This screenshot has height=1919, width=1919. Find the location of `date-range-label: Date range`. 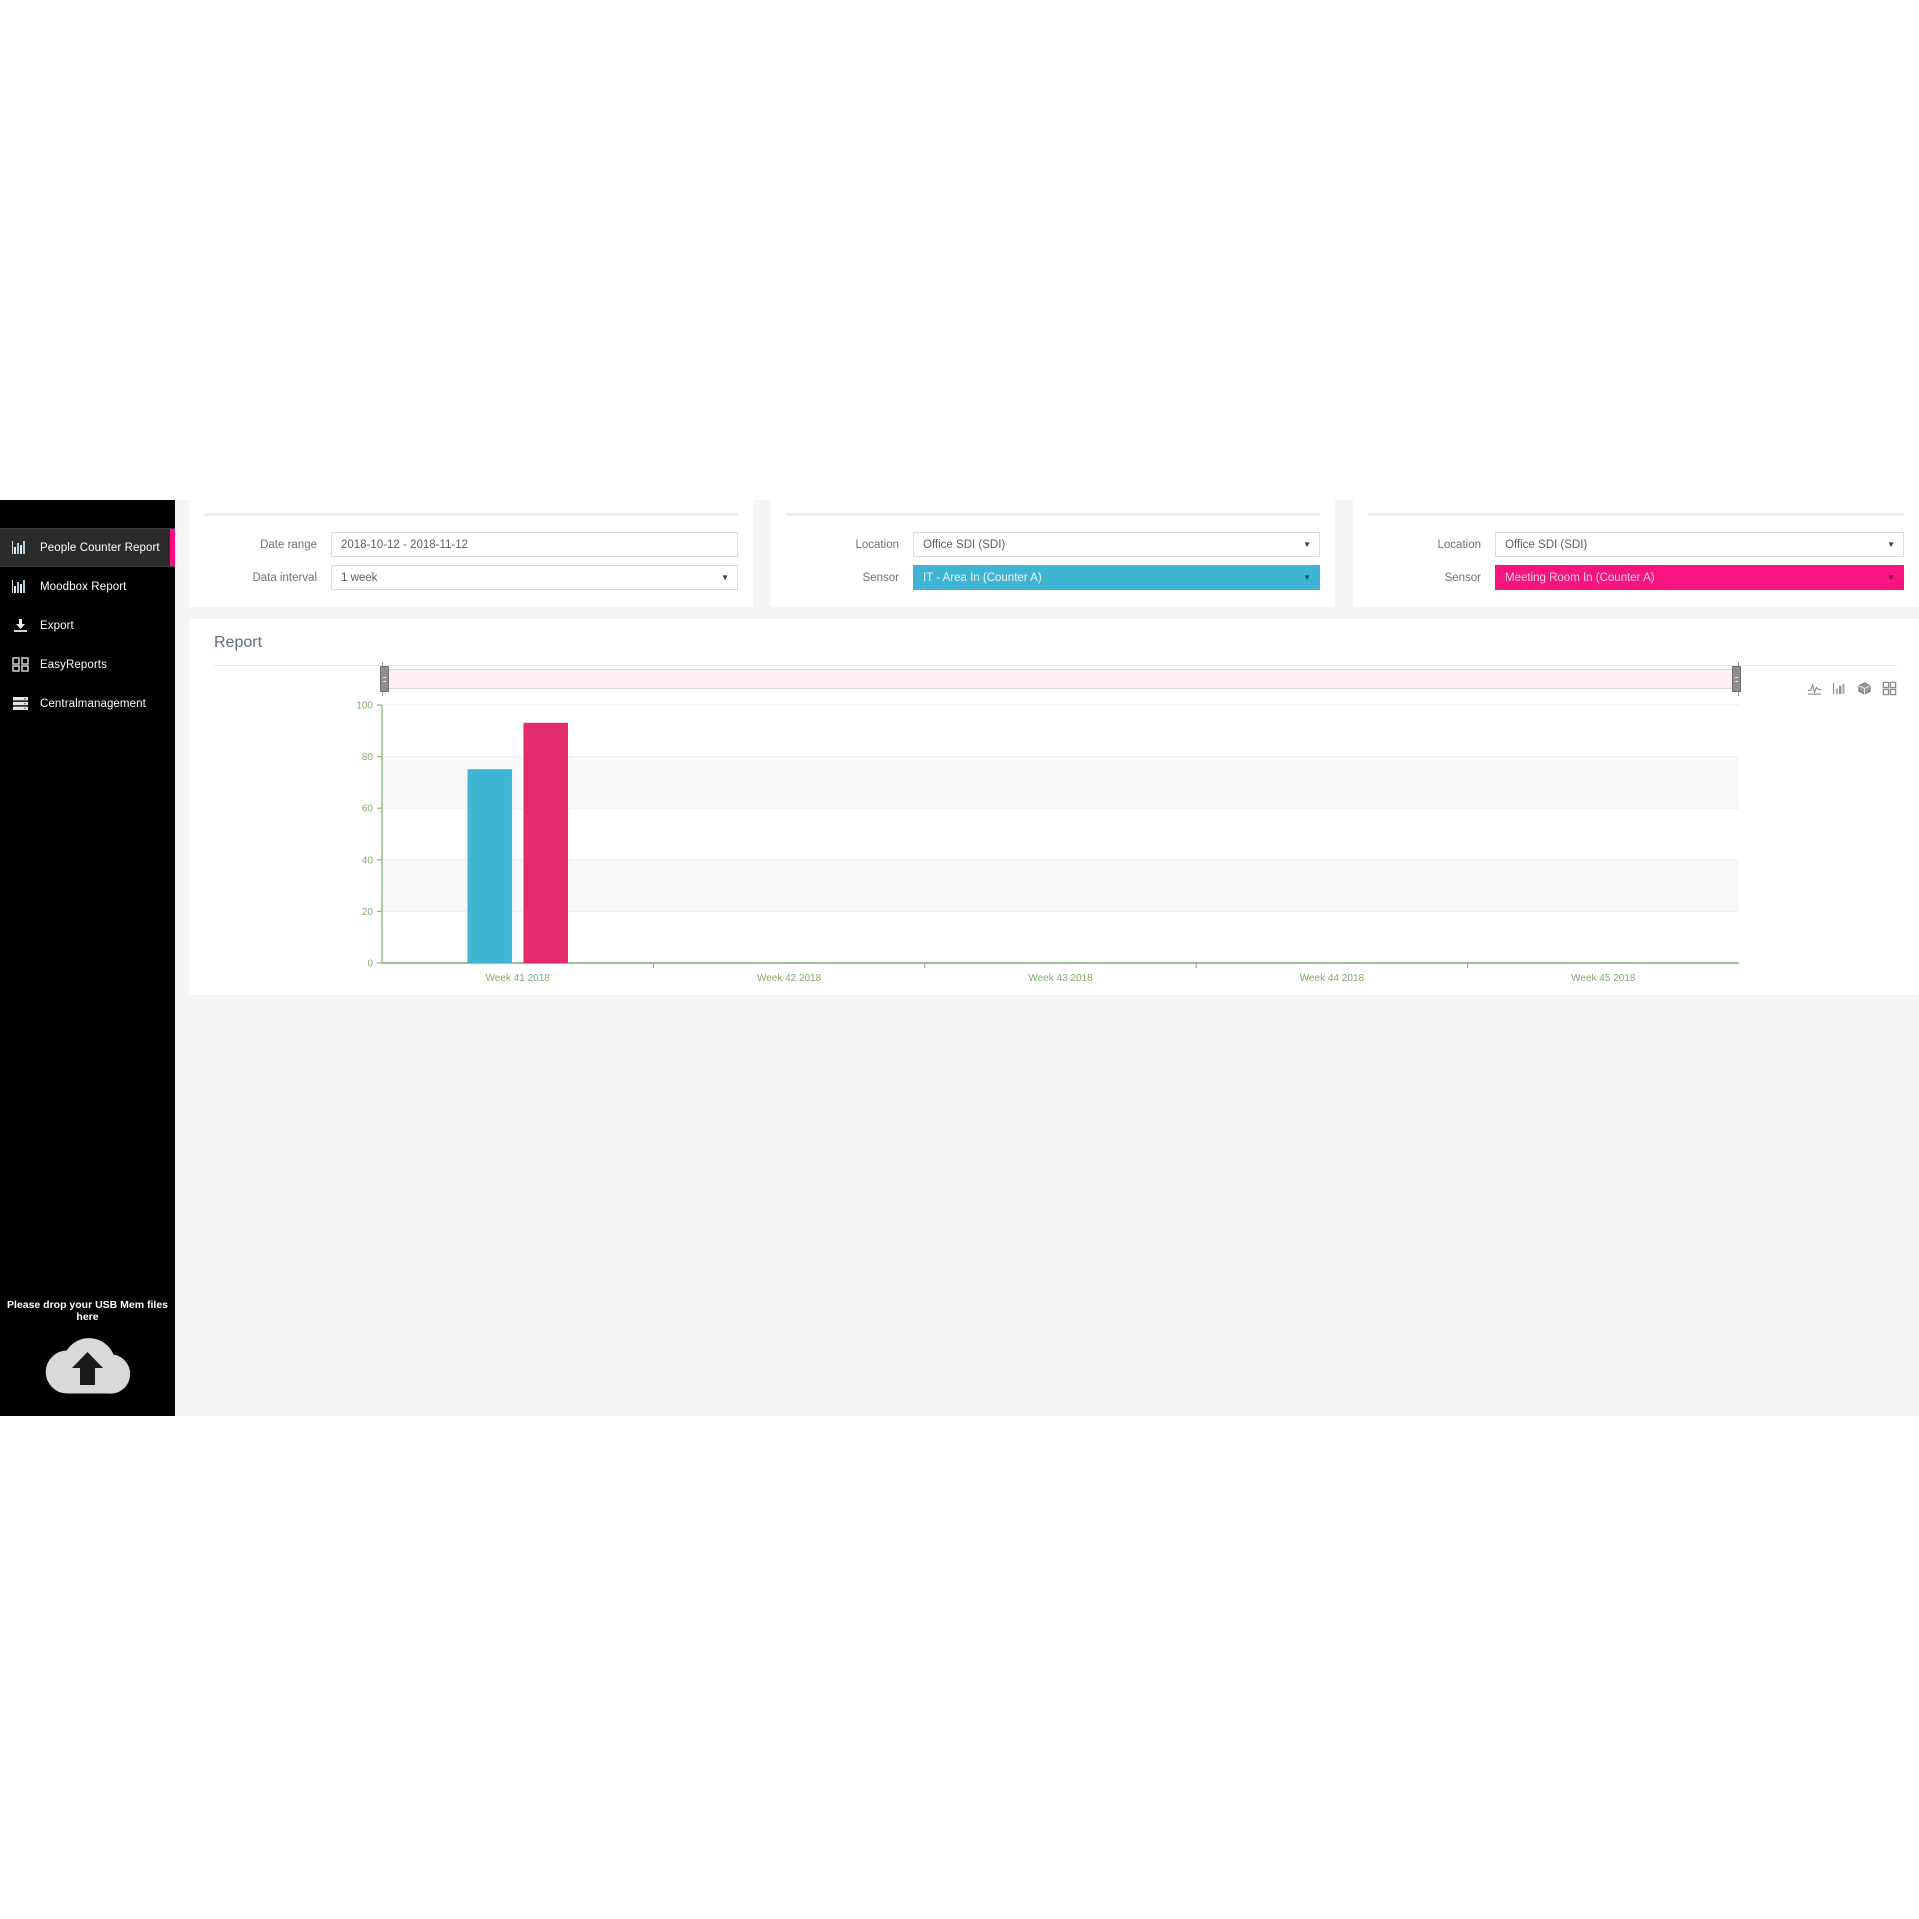

date-range-label: Date range is located at coordinates (288, 544).